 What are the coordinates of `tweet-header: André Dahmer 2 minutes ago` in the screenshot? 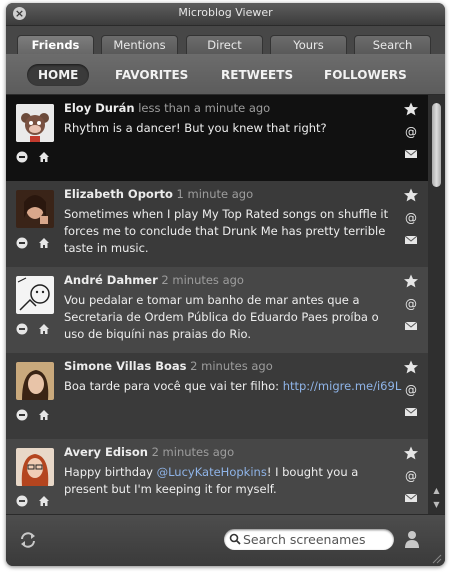 It's located at (154, 280).